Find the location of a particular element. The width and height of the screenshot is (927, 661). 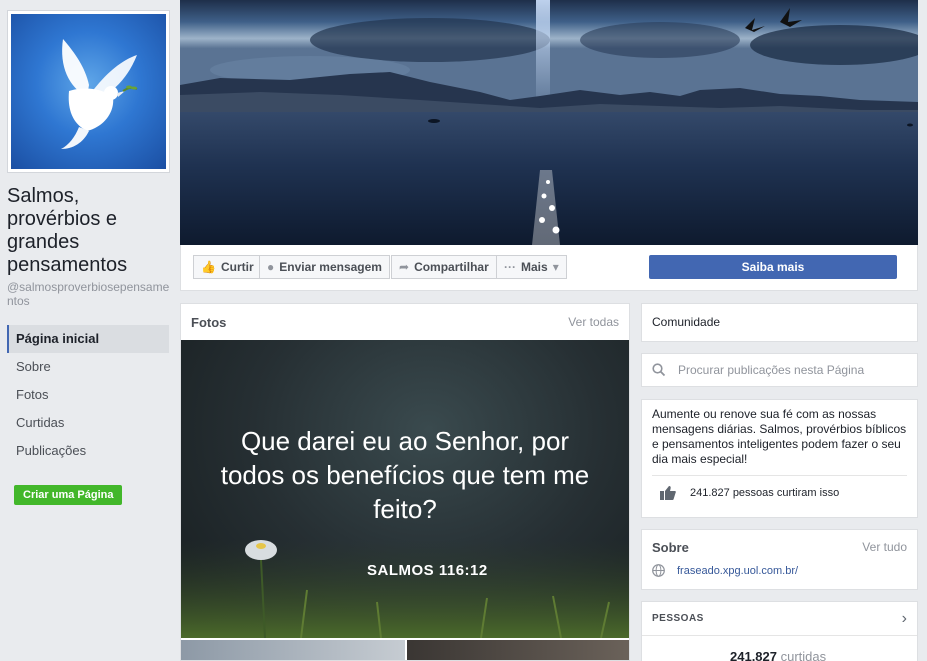

share-icon: ➦ is located at coordinates (404, 267).